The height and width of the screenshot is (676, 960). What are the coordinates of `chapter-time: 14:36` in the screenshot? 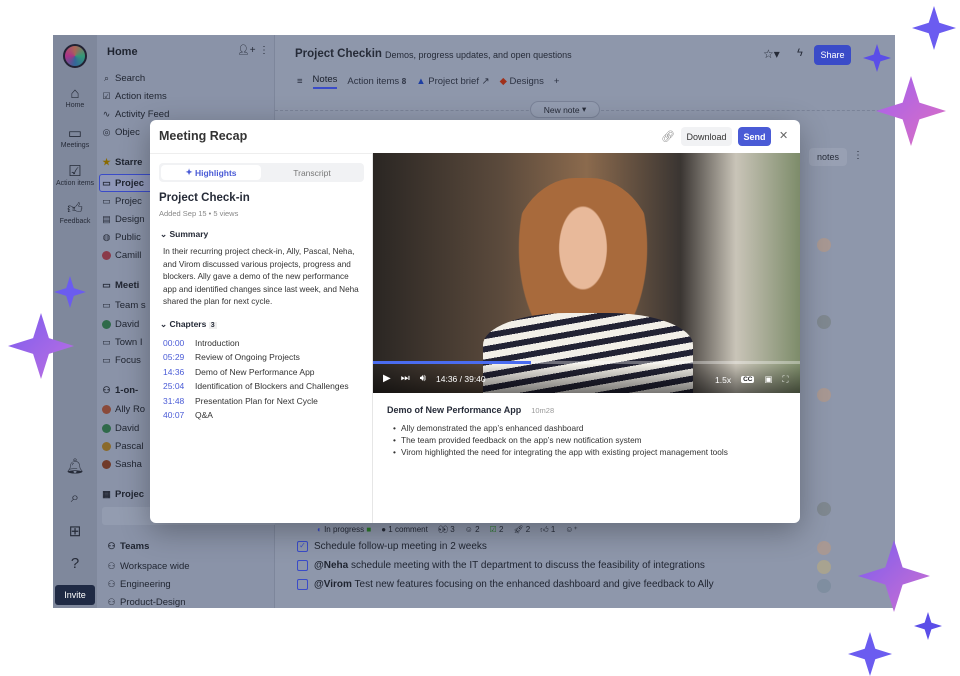 It's located at (174, 372).